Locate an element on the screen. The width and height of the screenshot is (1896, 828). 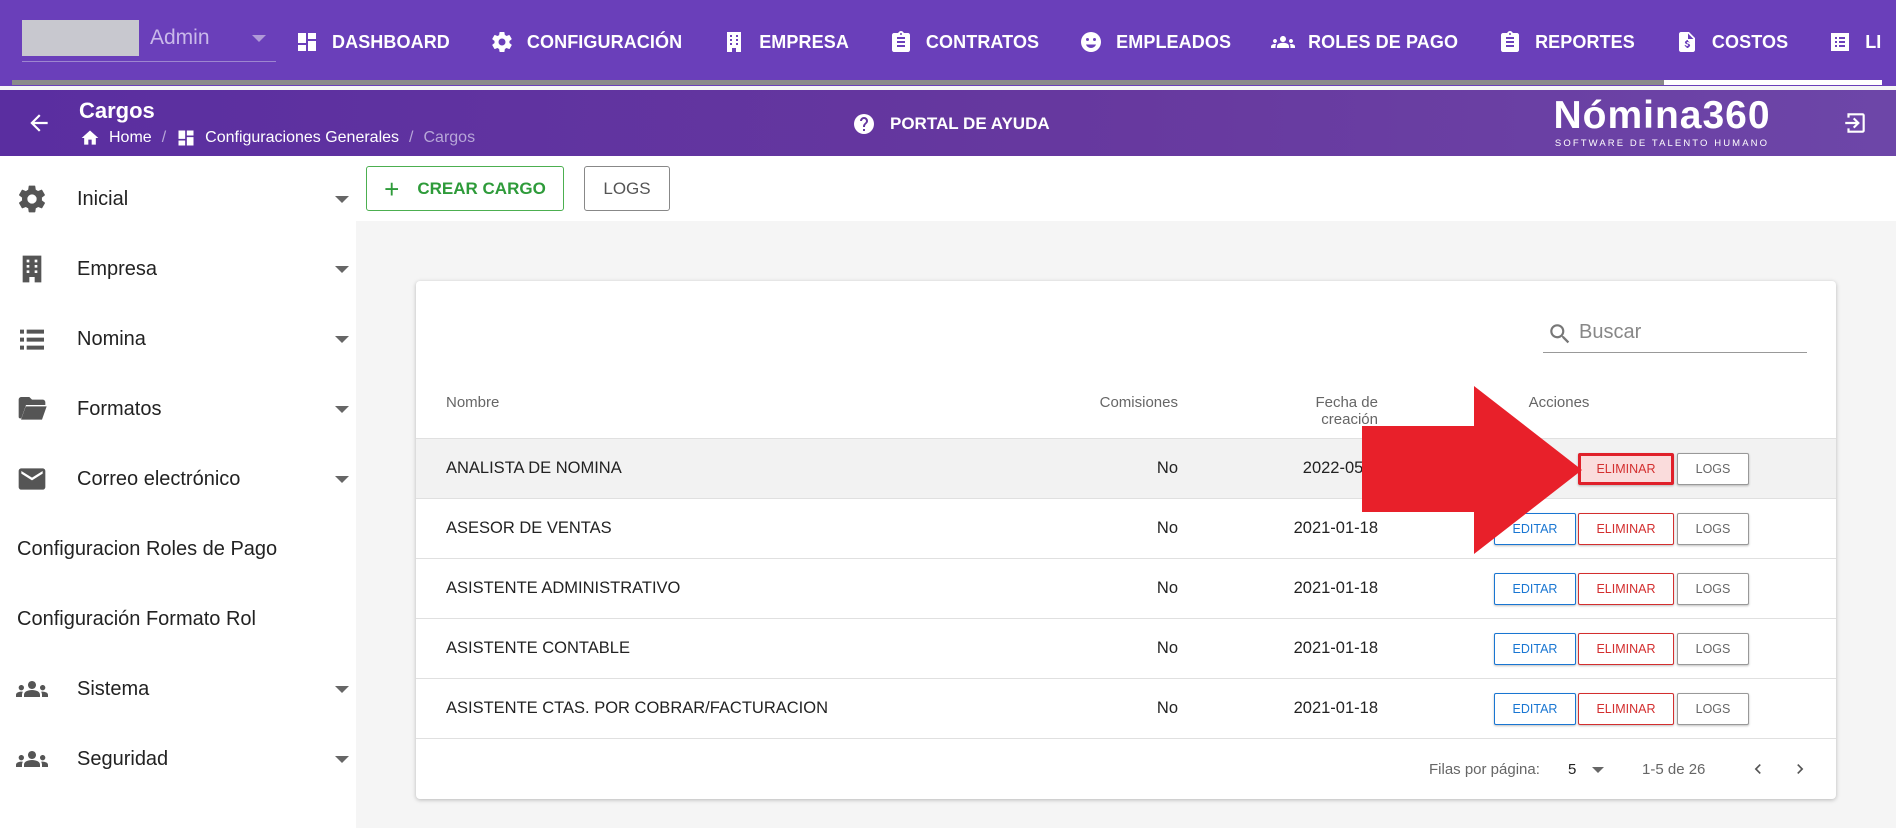
nav-roles-de-pago: ROLES DE PAGO is located at coordinates (1364, 42).